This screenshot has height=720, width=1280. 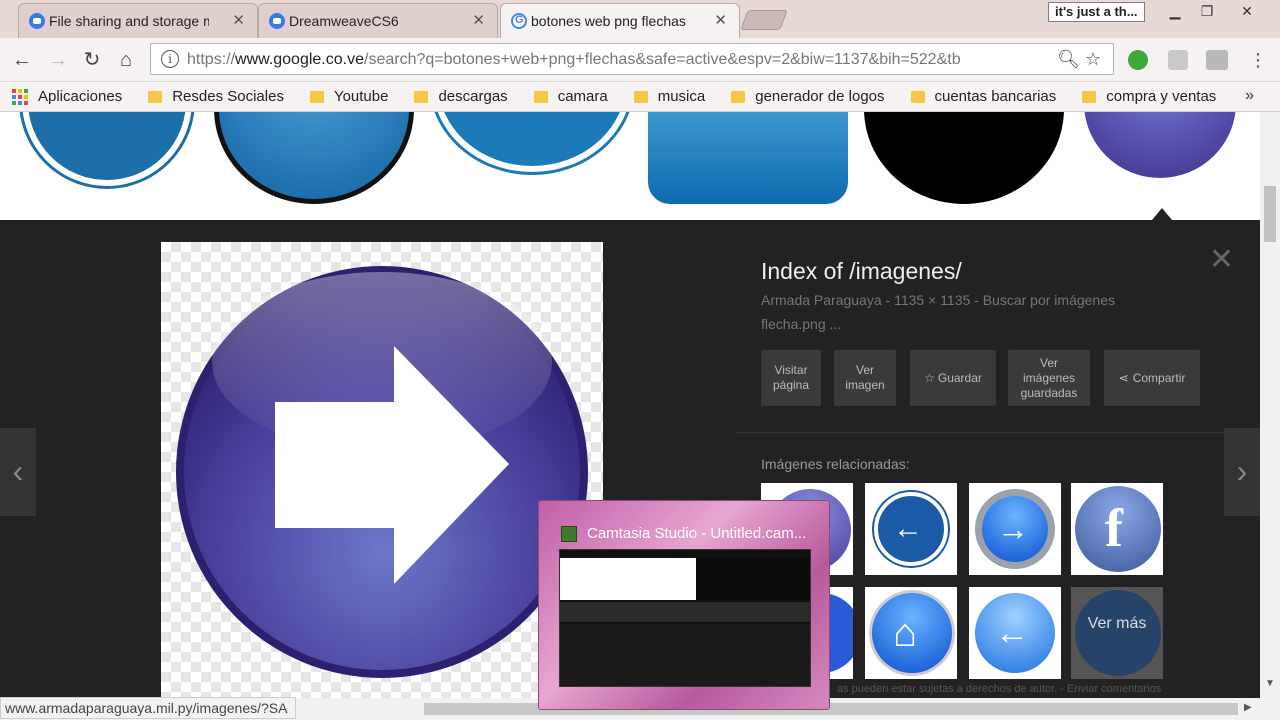 I want to click on pdf-extension-icon, so click(x=1178, y=60).